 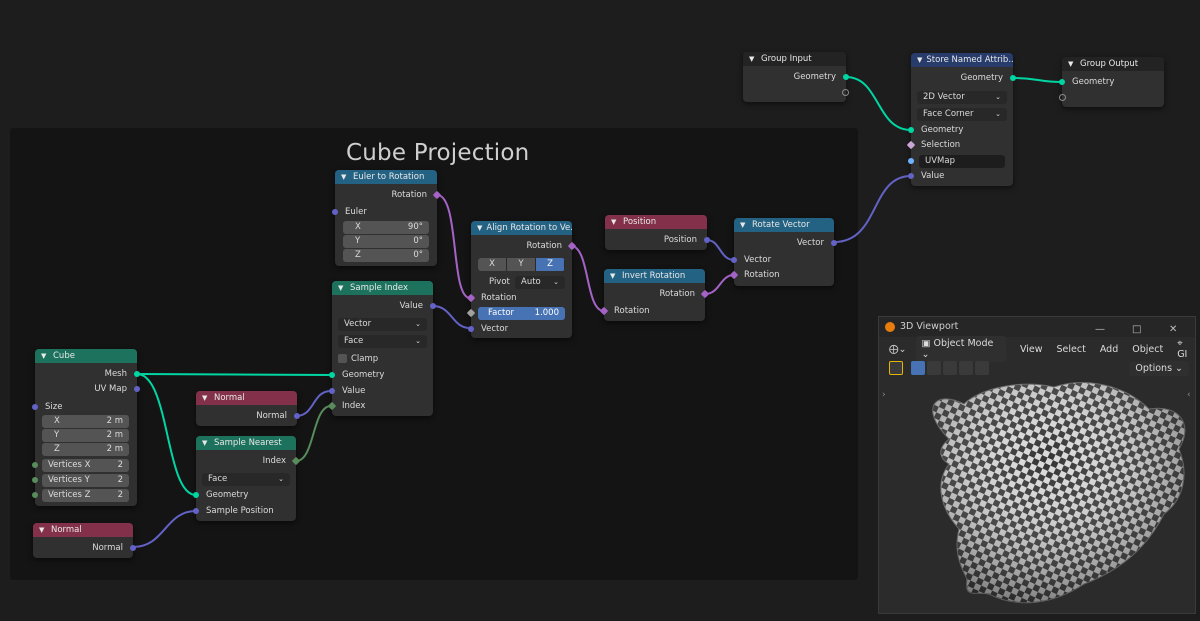 I want to click on string-socket, so click(x=911, y=161).